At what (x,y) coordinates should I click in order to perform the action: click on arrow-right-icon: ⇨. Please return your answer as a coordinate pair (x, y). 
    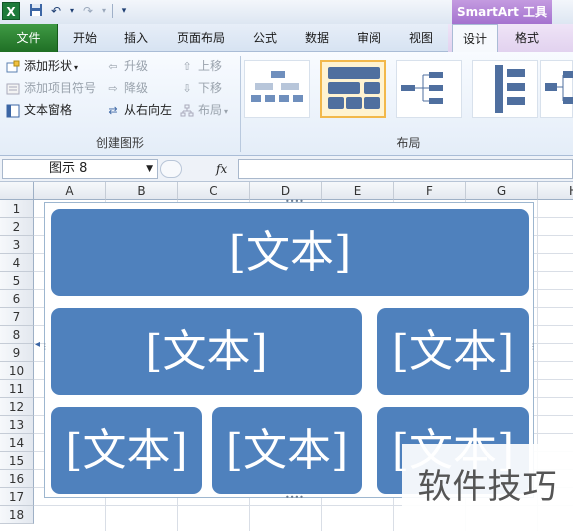
    Looking at the image, I should click on (113, 88).